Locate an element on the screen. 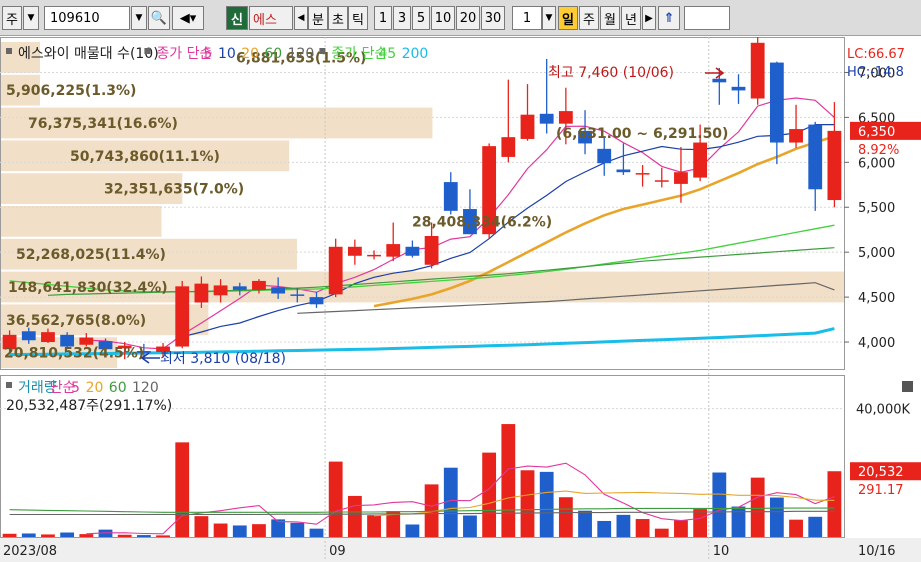 The height and width of the screenshot is (562, 921). timeframe-day-label: 일 is located at coordinates (568, 20).